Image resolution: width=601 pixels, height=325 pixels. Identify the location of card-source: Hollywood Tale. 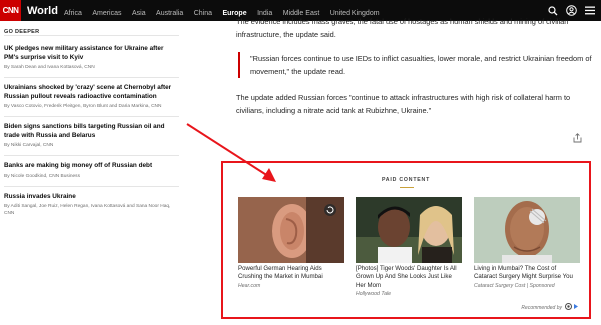
(373, 293).